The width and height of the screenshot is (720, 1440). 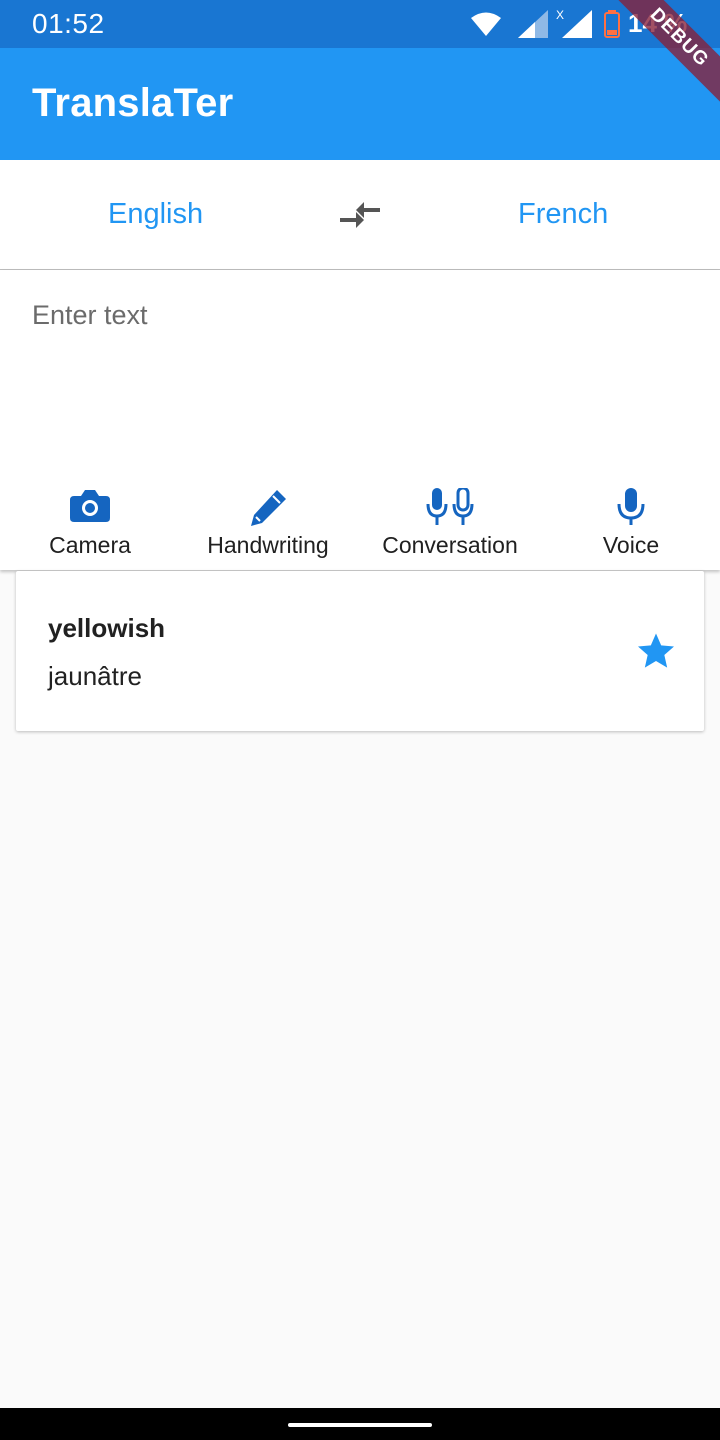 What do you see at coordinates (574, 23) in the screenshot?
I see `signal-no-data-icon: X` at bounding box center [574, 23].